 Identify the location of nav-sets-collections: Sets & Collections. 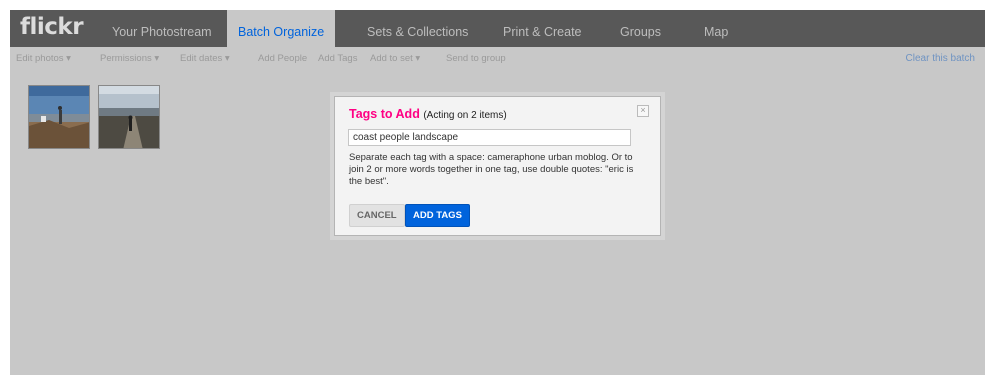
(417, 28).